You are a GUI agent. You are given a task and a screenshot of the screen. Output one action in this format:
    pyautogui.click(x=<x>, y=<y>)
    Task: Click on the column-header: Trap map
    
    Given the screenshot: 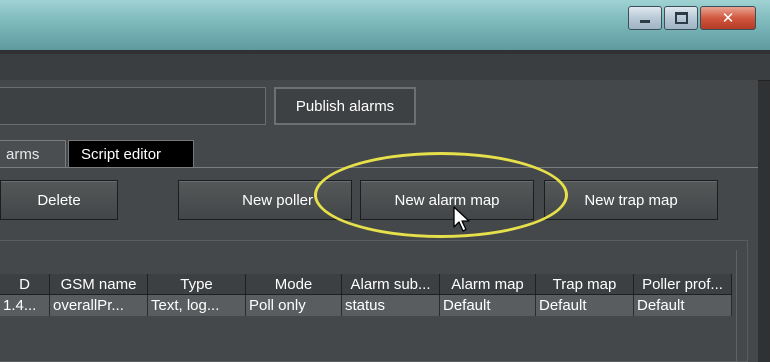 What is the action you would take?
    pyautogui.click(x=585, y=284)
    